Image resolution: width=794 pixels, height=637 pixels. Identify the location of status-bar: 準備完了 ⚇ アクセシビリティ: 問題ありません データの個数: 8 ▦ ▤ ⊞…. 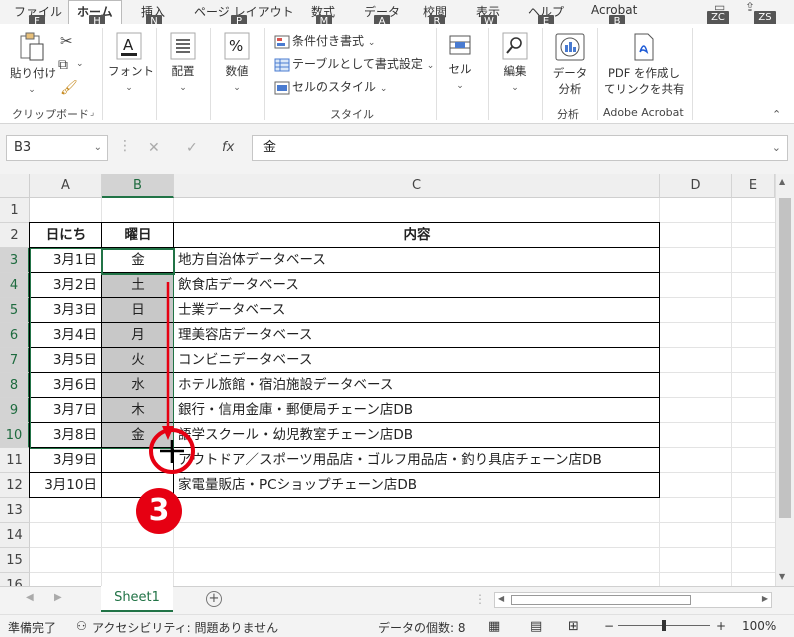
(397, 625).